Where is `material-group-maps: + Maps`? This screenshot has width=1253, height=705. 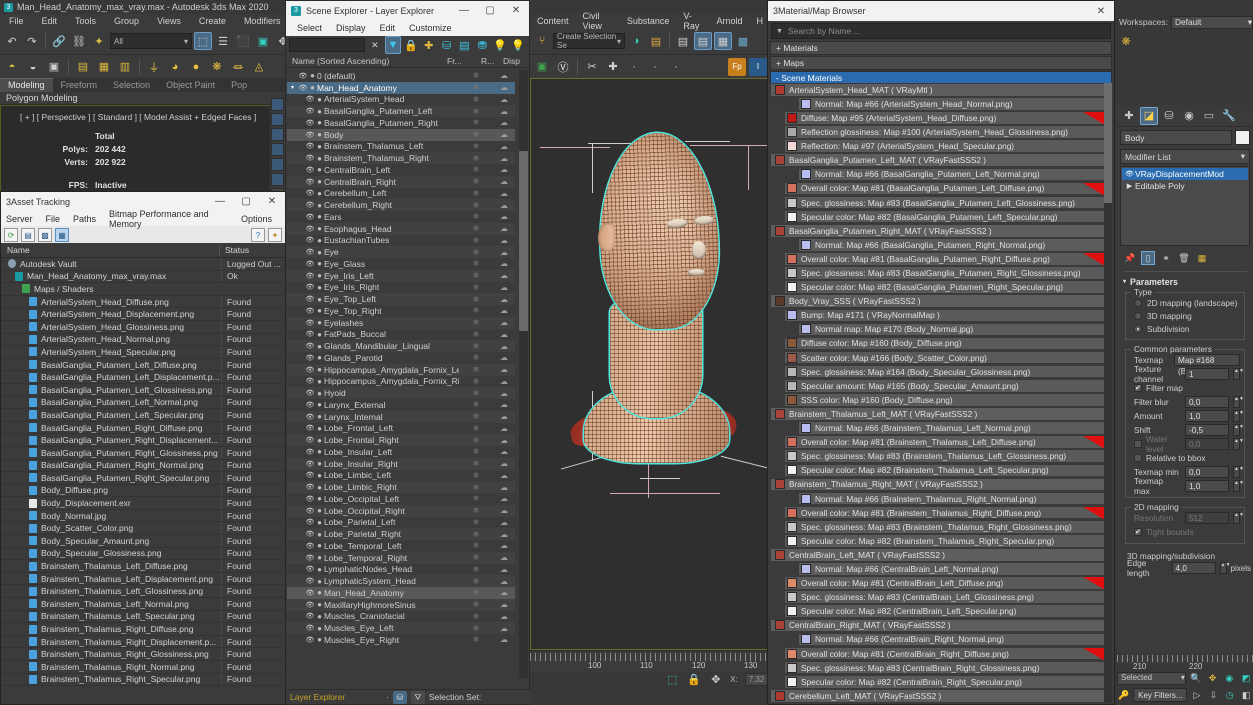 material-group-maps: + Maps is located at coordinates (941, 63).